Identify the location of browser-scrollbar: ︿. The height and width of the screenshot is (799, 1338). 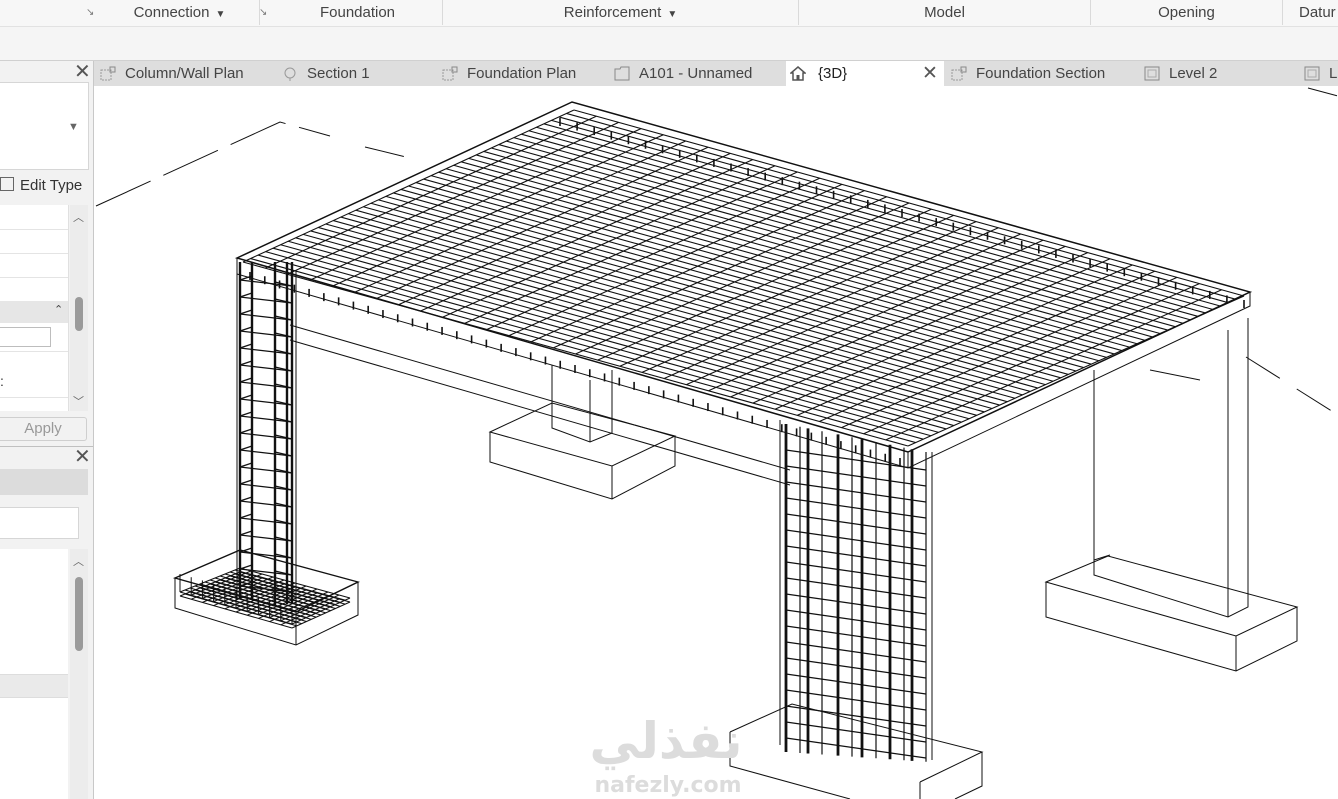
(79, 674).